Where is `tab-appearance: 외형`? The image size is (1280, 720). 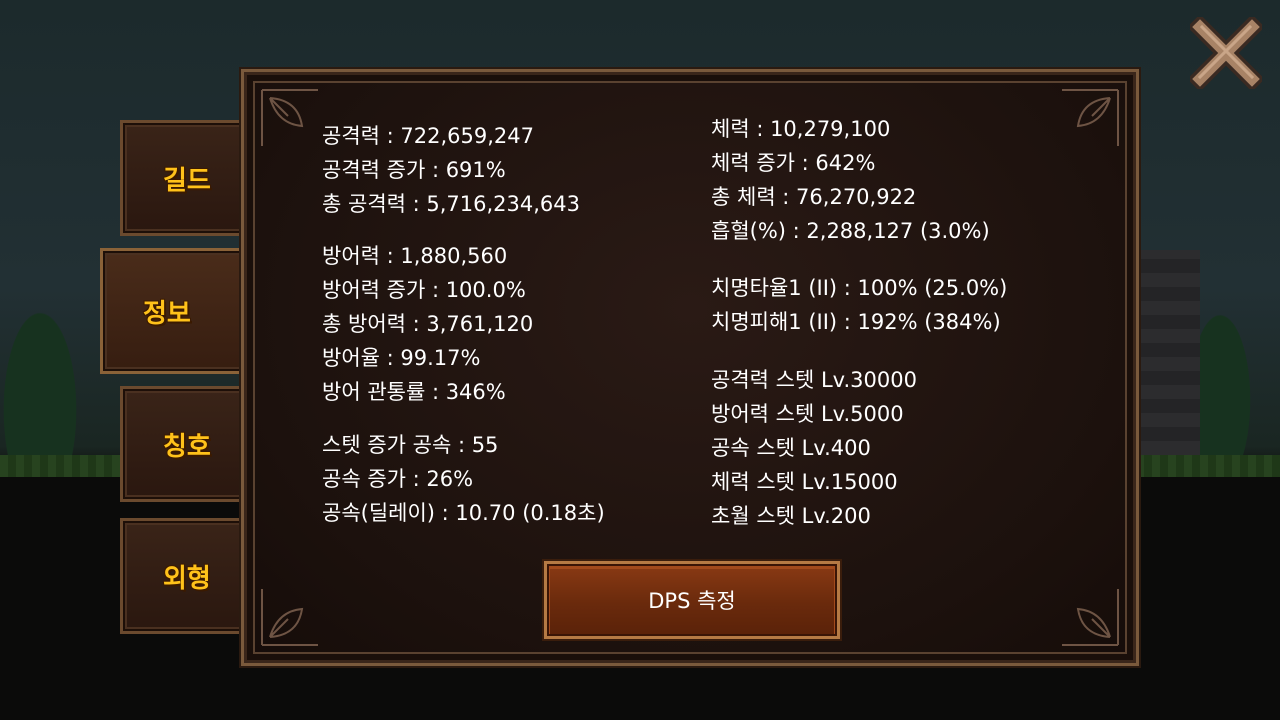 tab-appearance: 외형 is located at coordinates (190, 576).